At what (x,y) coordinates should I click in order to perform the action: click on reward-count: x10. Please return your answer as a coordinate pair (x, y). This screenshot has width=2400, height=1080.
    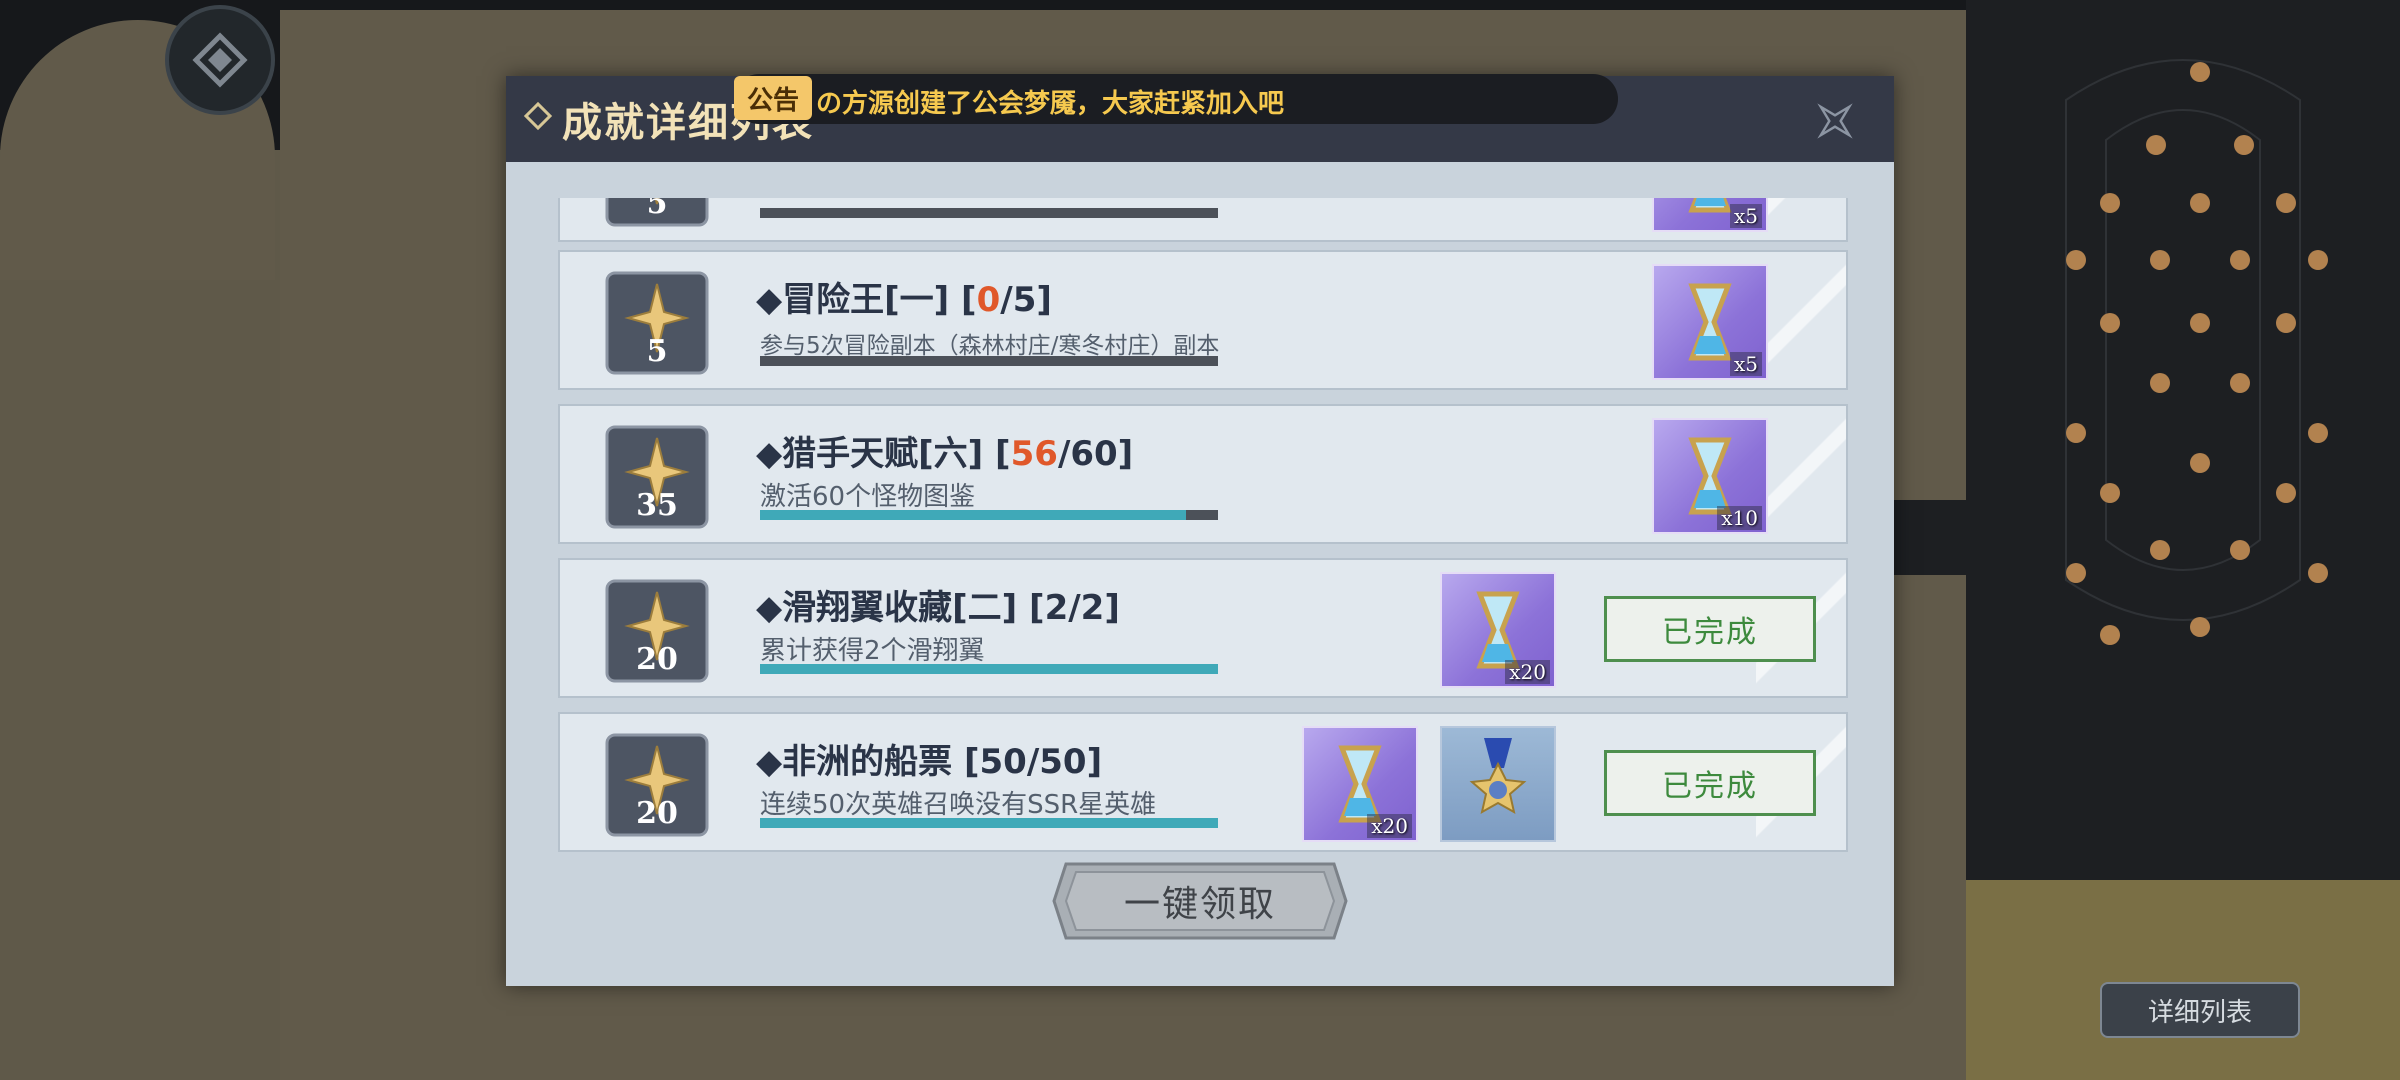
    Looking at the image, I should click on (1739, 518).